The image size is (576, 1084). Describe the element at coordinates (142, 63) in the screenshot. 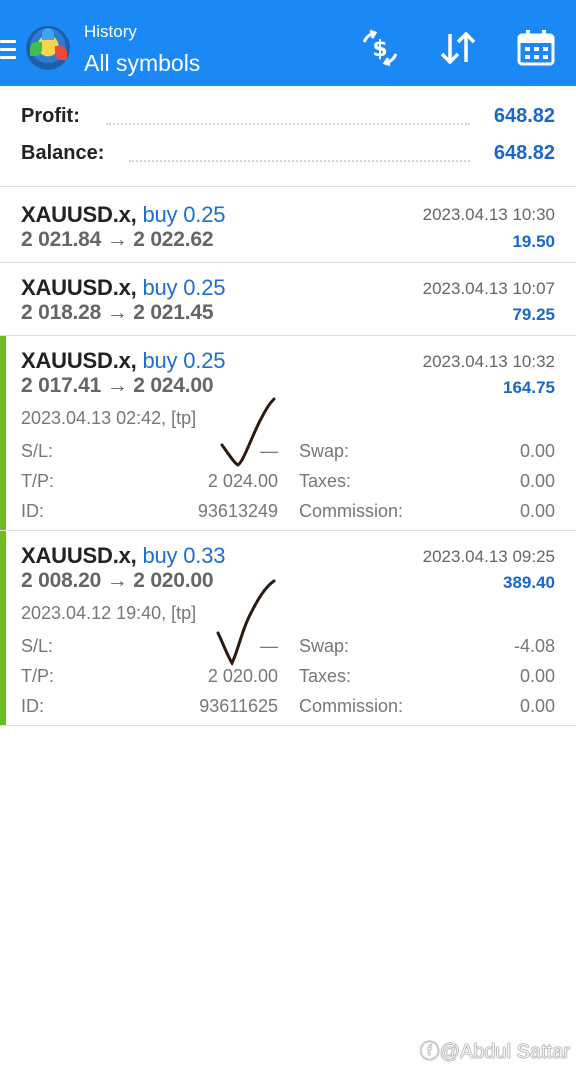

I see `header-title: All symbols` at that location.